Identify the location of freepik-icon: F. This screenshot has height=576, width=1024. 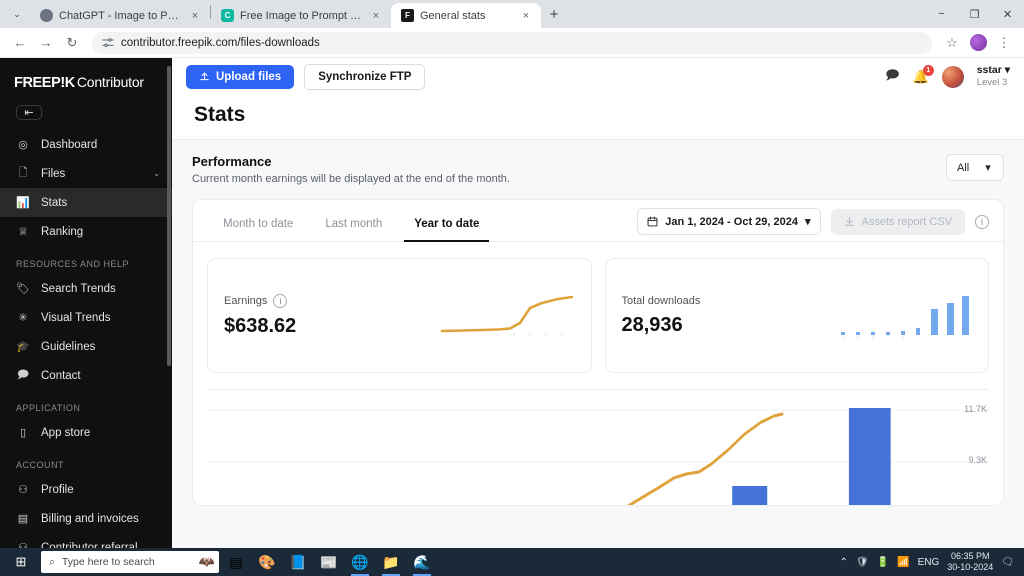
(407, 15).